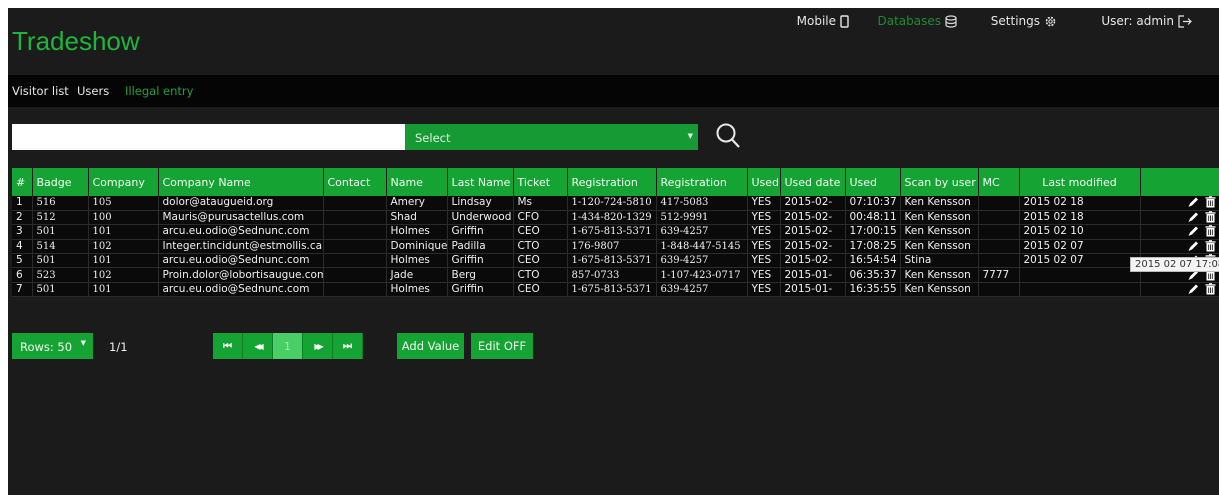 The image size is (1219, 495). Describe the element at coordinates (612, 260) in the screenshot. I see `table-cell: 1-675-813-5371` at that location.